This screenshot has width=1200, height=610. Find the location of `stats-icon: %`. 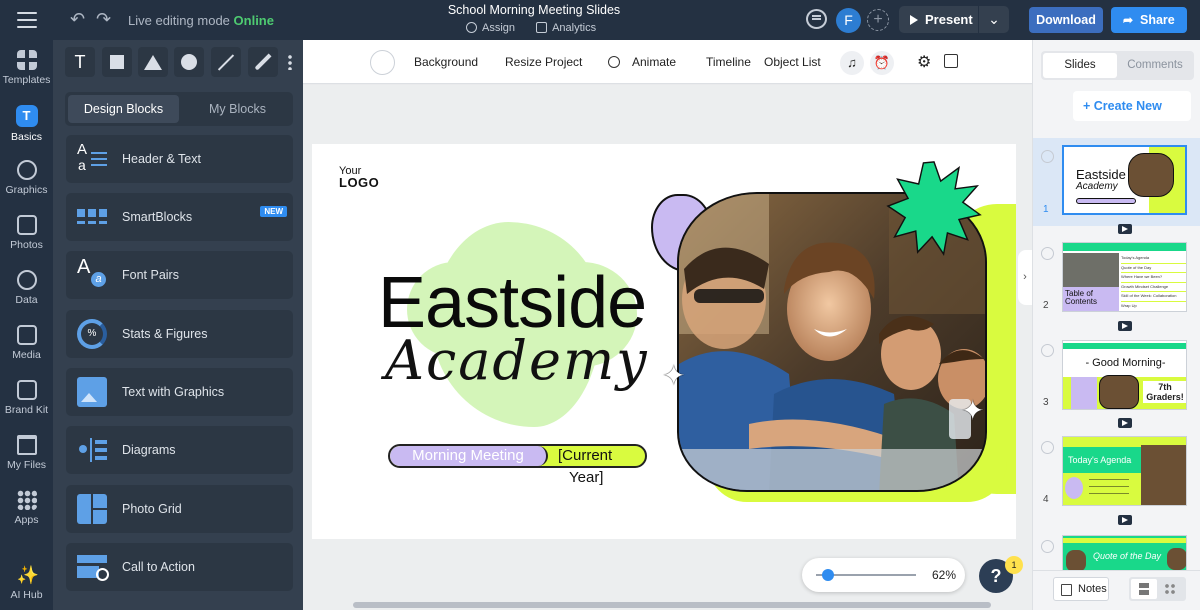

stats-icon: % is located at coordinates (92, 334).